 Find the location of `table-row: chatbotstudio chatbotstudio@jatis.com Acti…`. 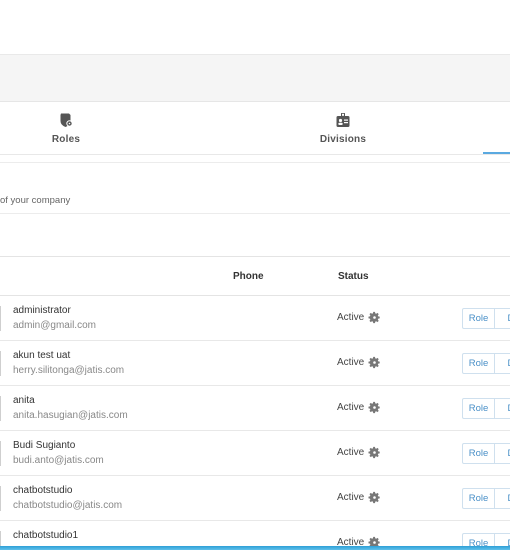

table-row: chatbotstudio chatbotstudio@jatis.com Acti… is located at coordinates (255, 498).